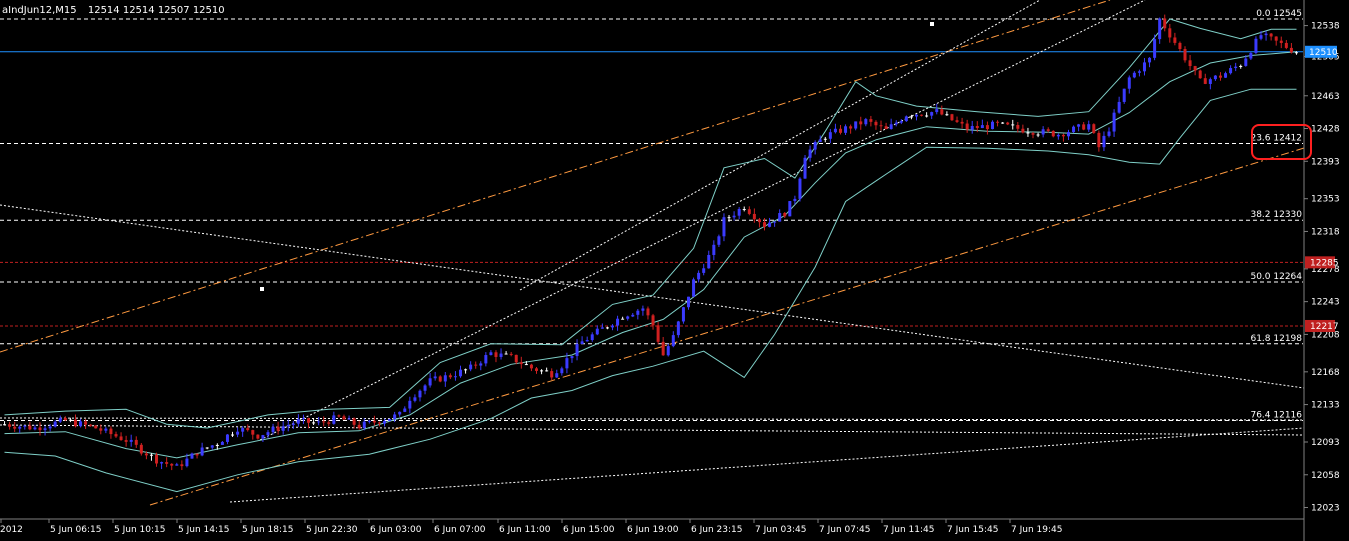 The image size is (1349, 541). What do you see at coordinates (1324, 327) in the screenshot?
I see `red-level-label: 12217` at bounding box center [1324, 327].